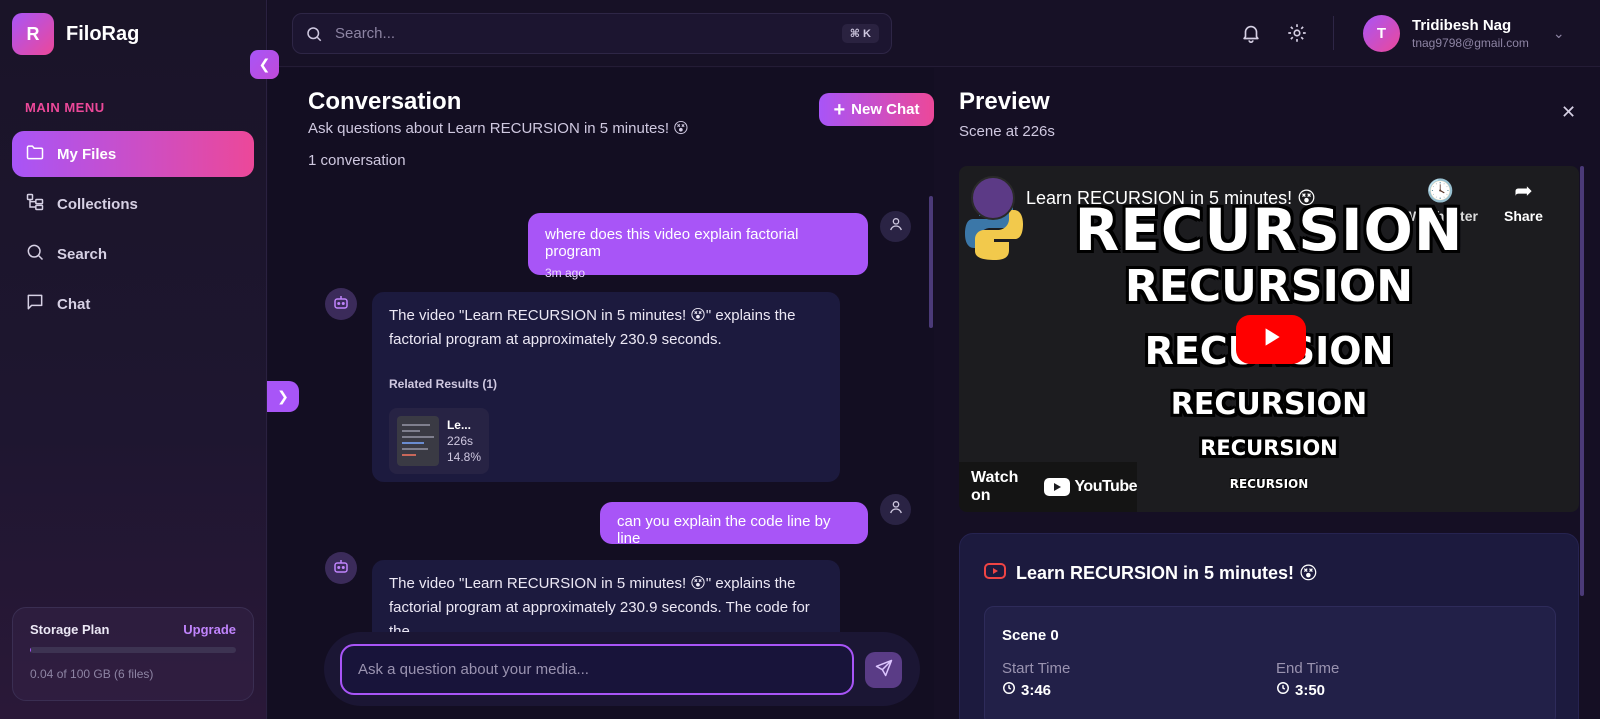  Describe the element at coordinates (565, 273) in the screenshot. I see `message-time: 3m ago` at that location.